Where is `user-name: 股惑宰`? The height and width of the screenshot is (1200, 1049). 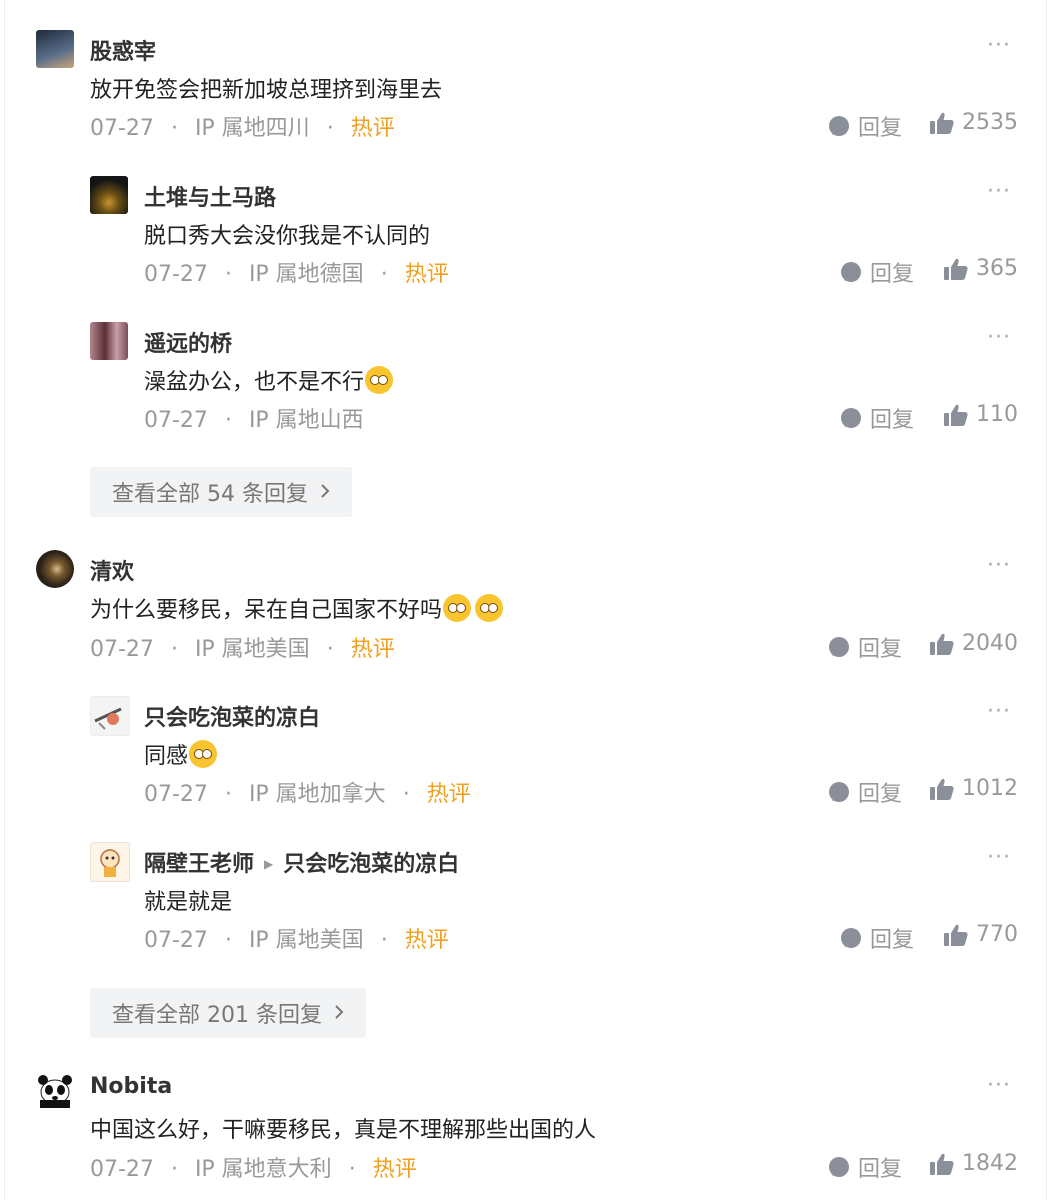
user-name: 股惑宰 is located at coordinates (123, 50).